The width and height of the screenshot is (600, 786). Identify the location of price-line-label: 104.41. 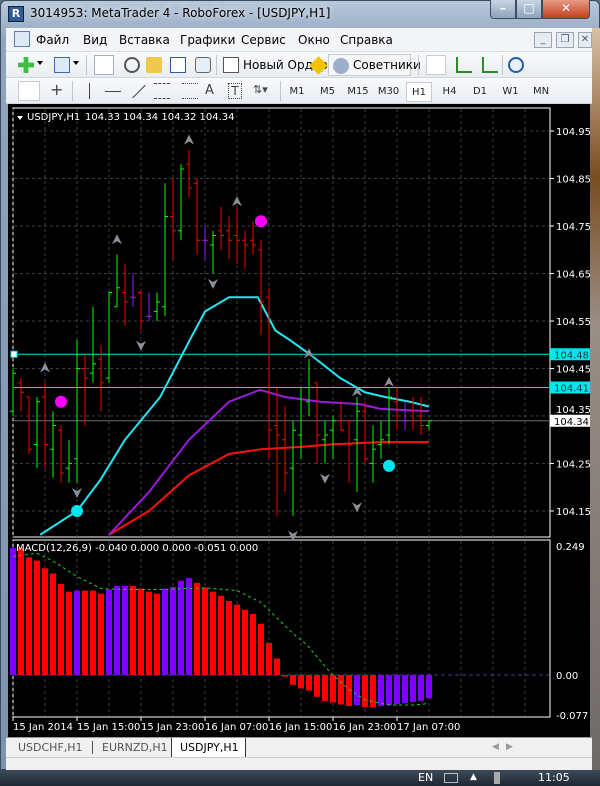
(571, 389).